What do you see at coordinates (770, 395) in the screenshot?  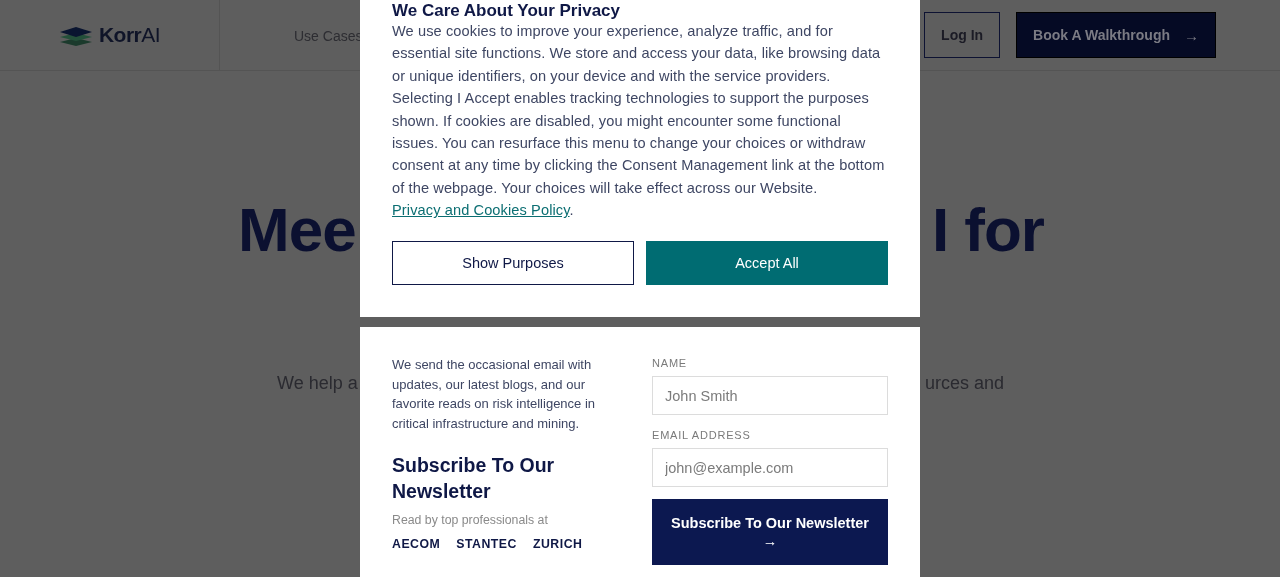 I see `input-field: John Smith` at bounding box center [770, 395].